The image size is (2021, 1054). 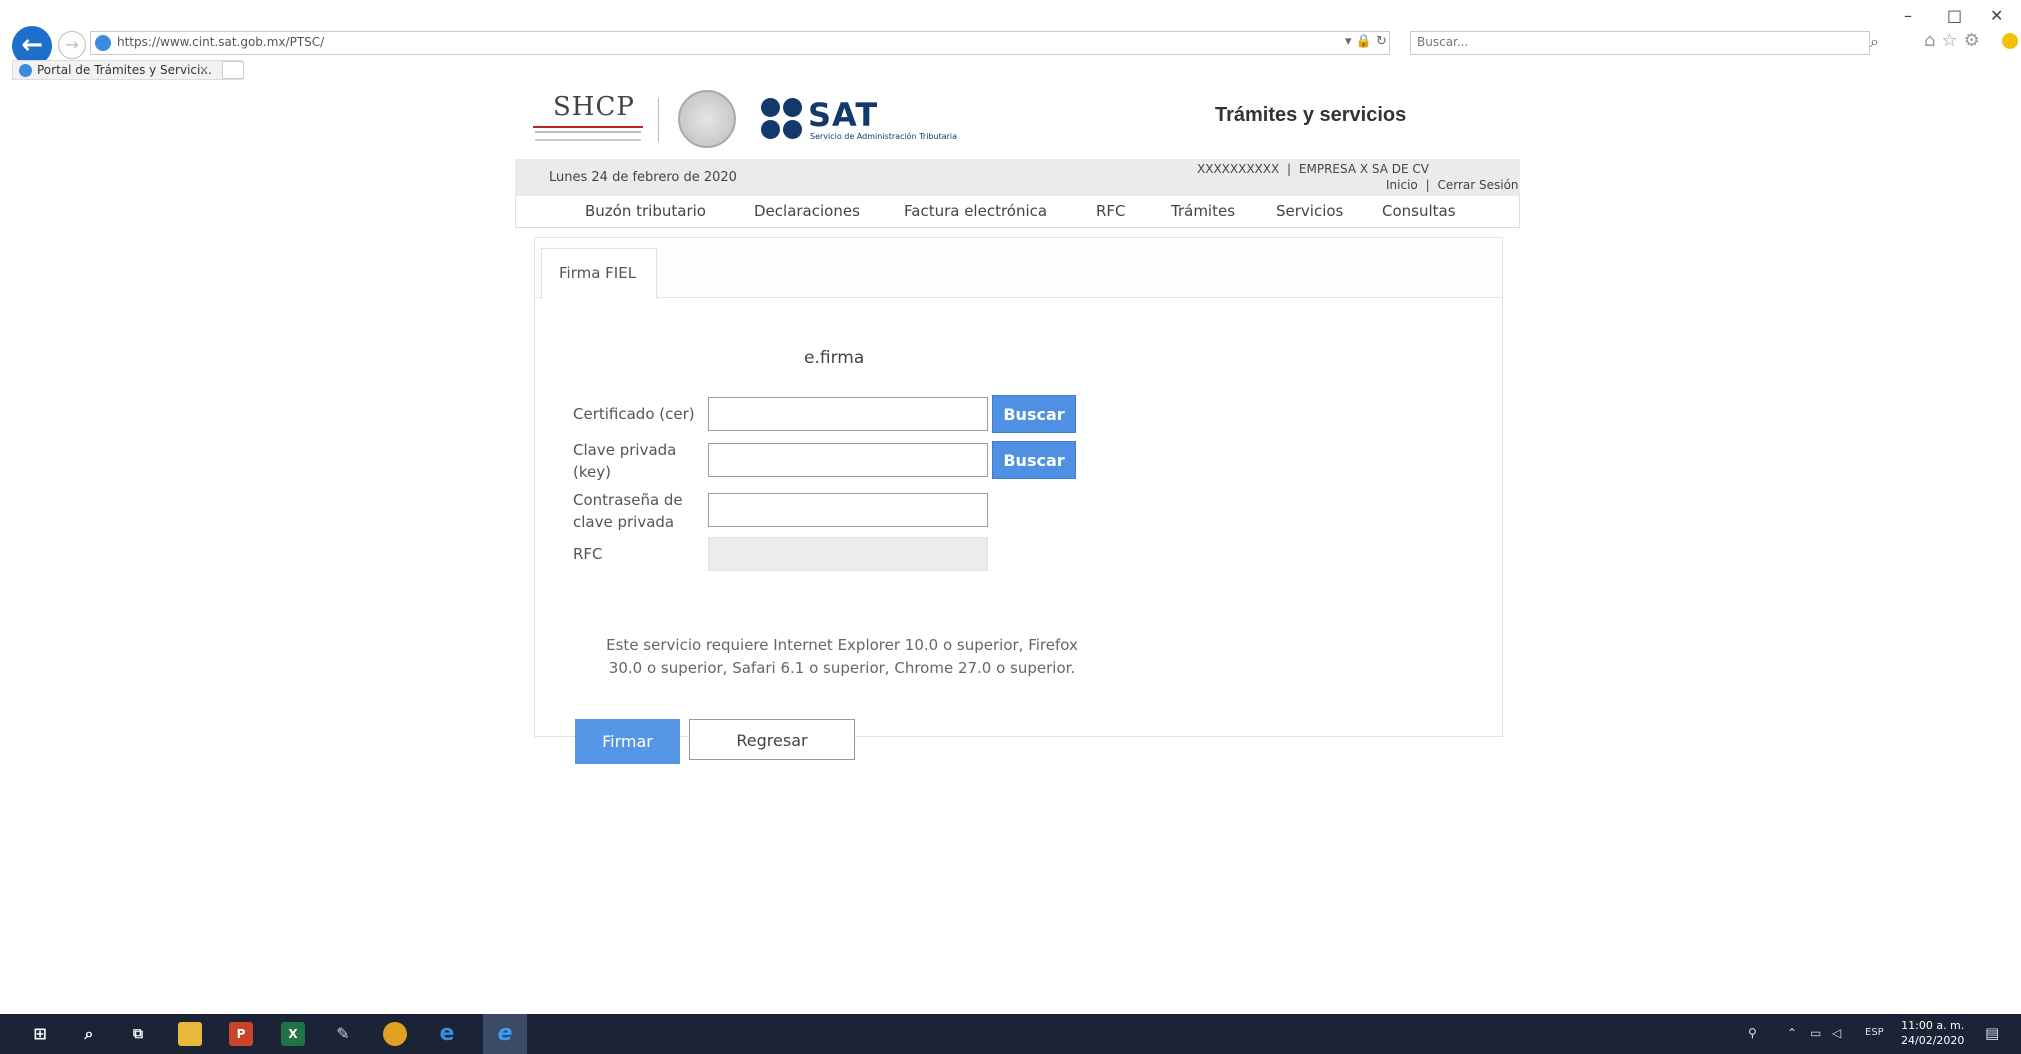 I want to click on close-icon: ✕, so click(x=1996, y=15).